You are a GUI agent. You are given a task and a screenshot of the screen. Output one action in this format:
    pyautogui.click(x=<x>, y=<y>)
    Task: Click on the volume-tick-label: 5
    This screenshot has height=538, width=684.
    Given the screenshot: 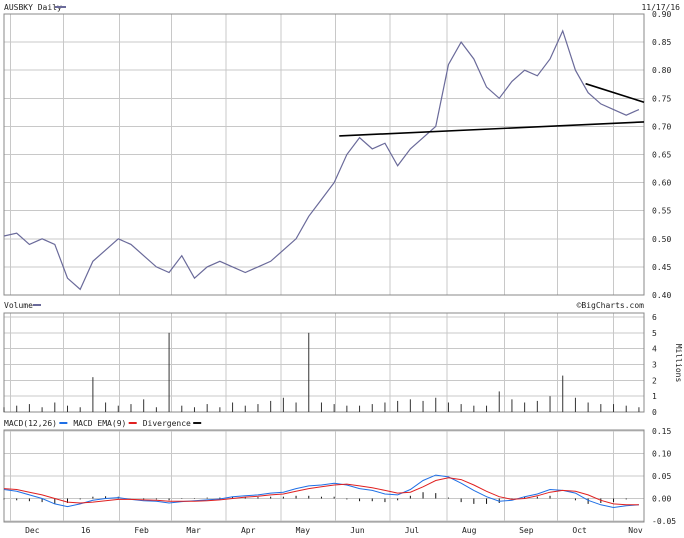 What is the action you would take?
    pyautogui.click(x=654, y=333)
    